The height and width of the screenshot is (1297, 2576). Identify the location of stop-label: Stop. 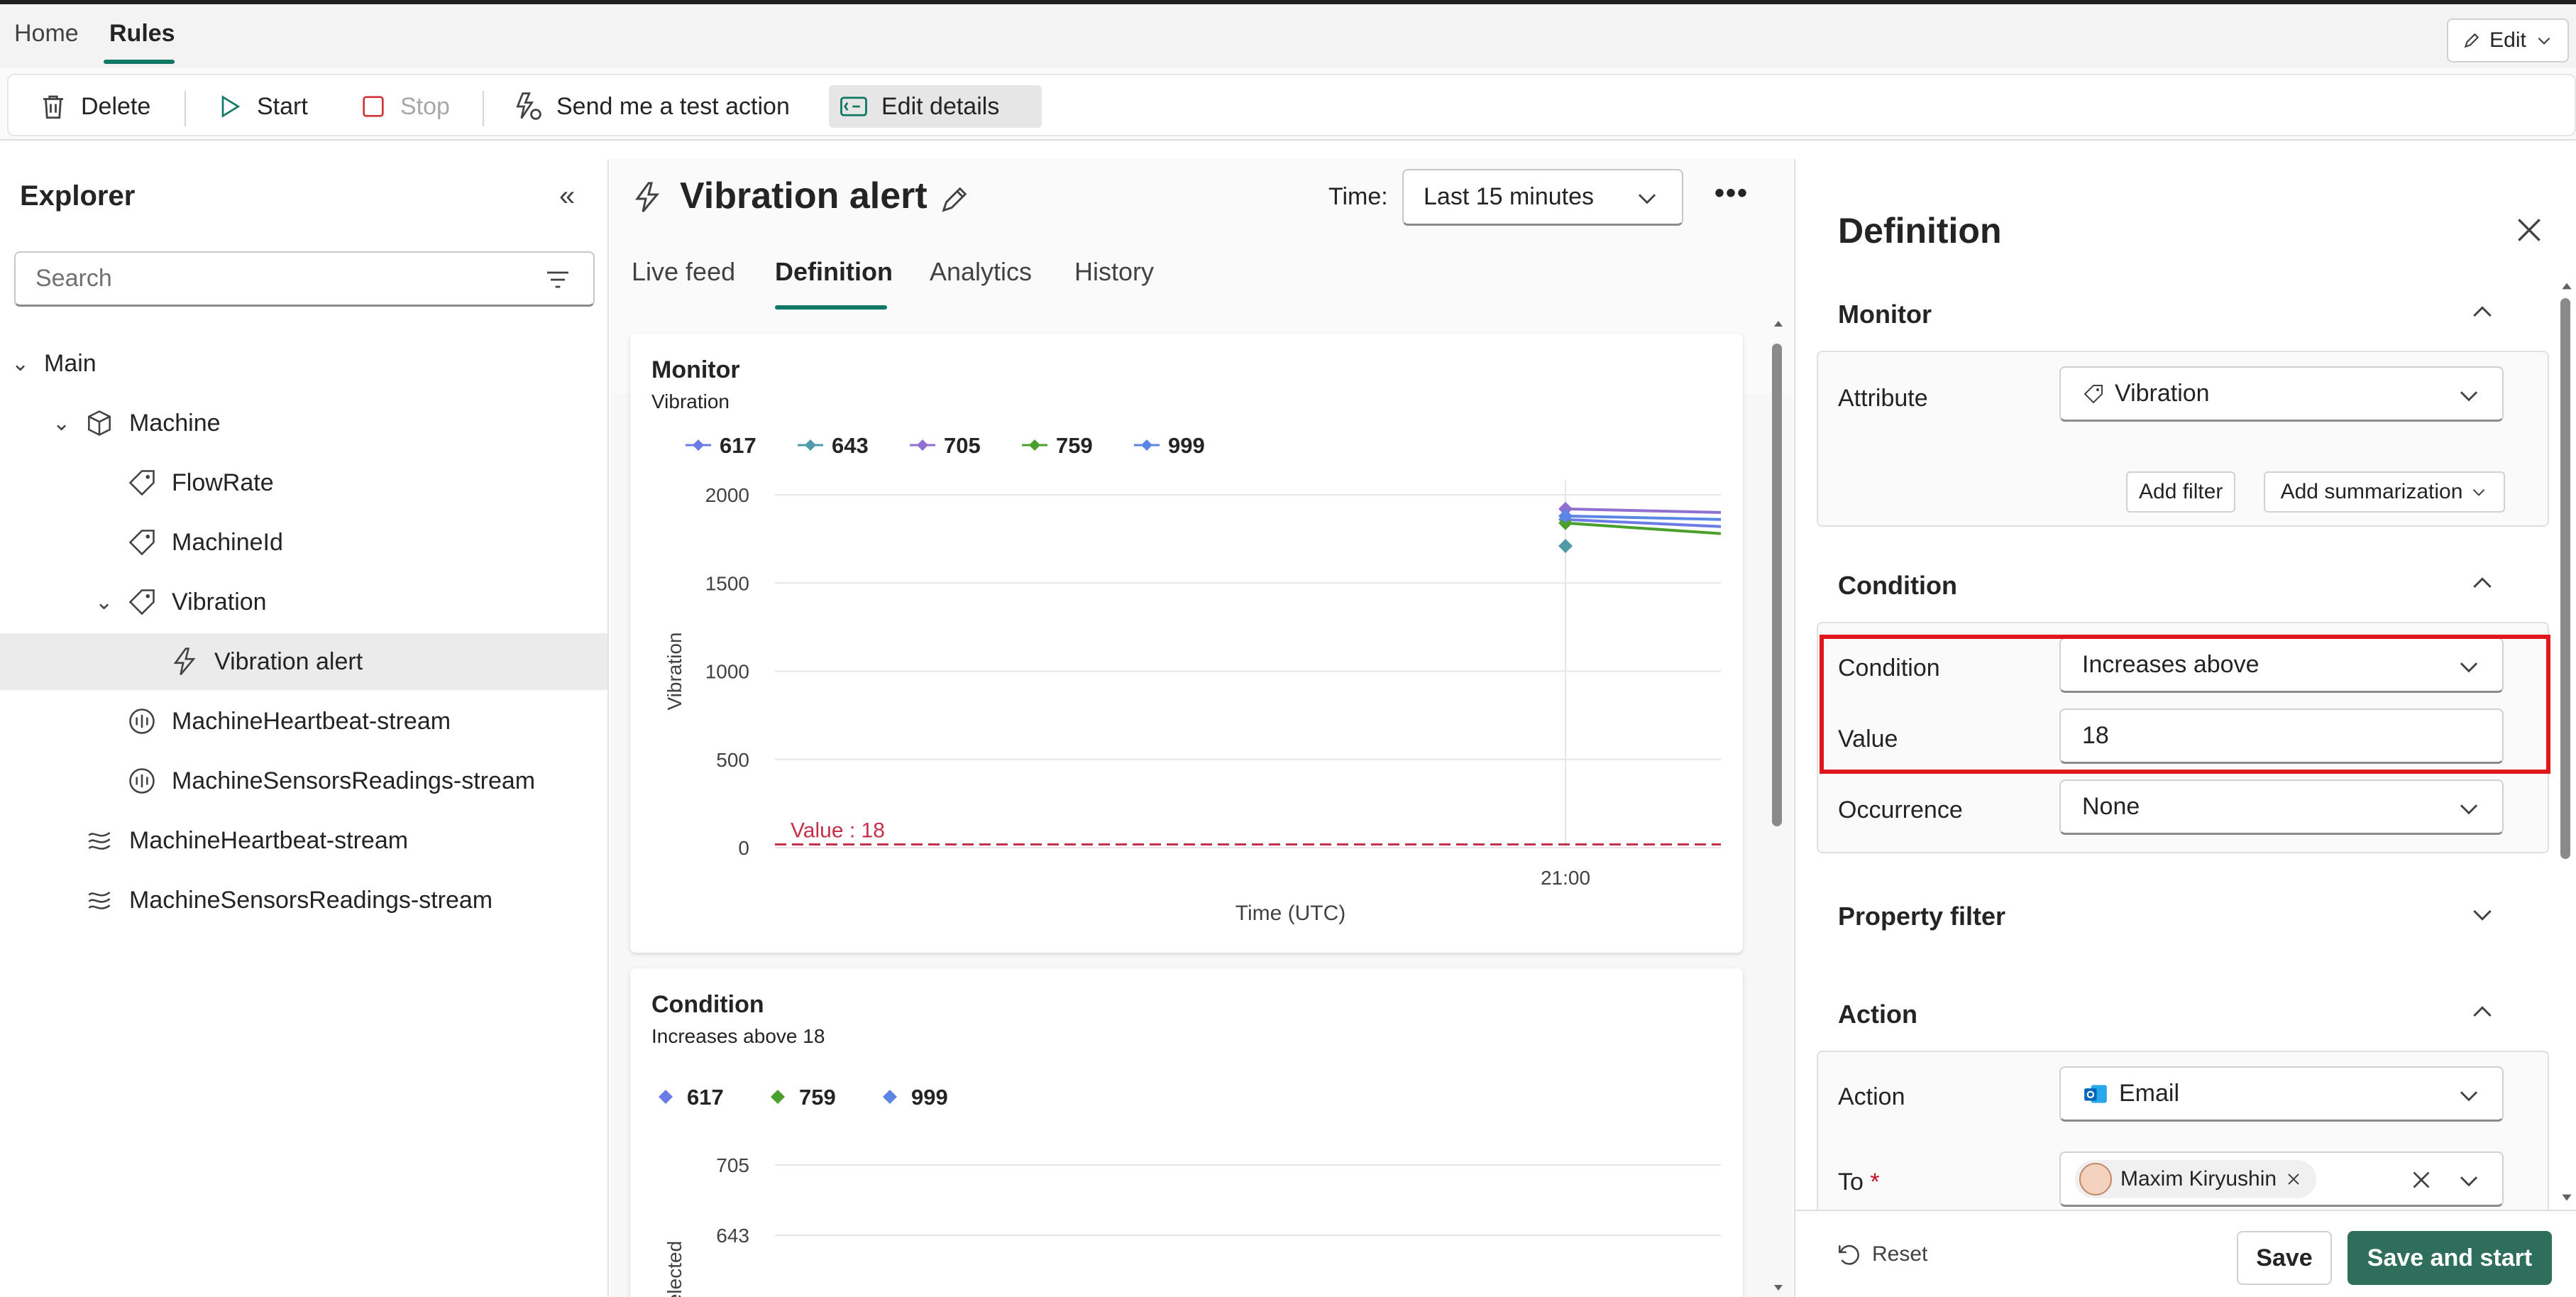
(425, 106).